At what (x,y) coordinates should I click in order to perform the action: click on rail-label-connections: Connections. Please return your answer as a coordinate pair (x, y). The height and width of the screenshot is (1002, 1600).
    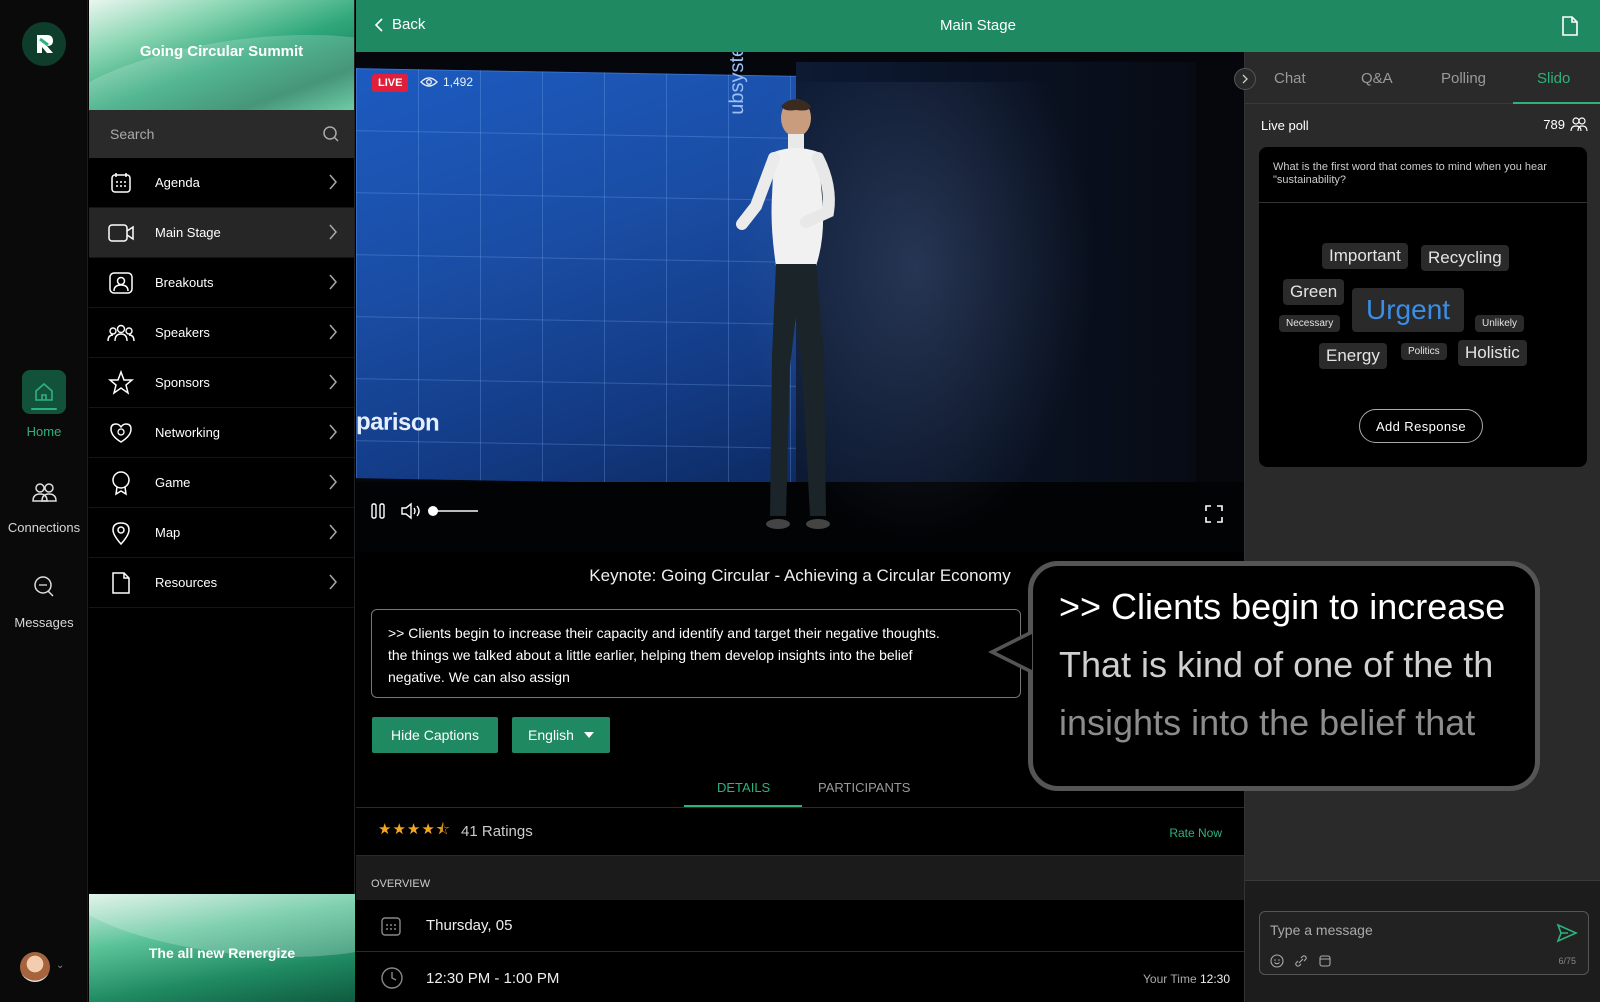
    Looking at the image, I should click on (44, 527).